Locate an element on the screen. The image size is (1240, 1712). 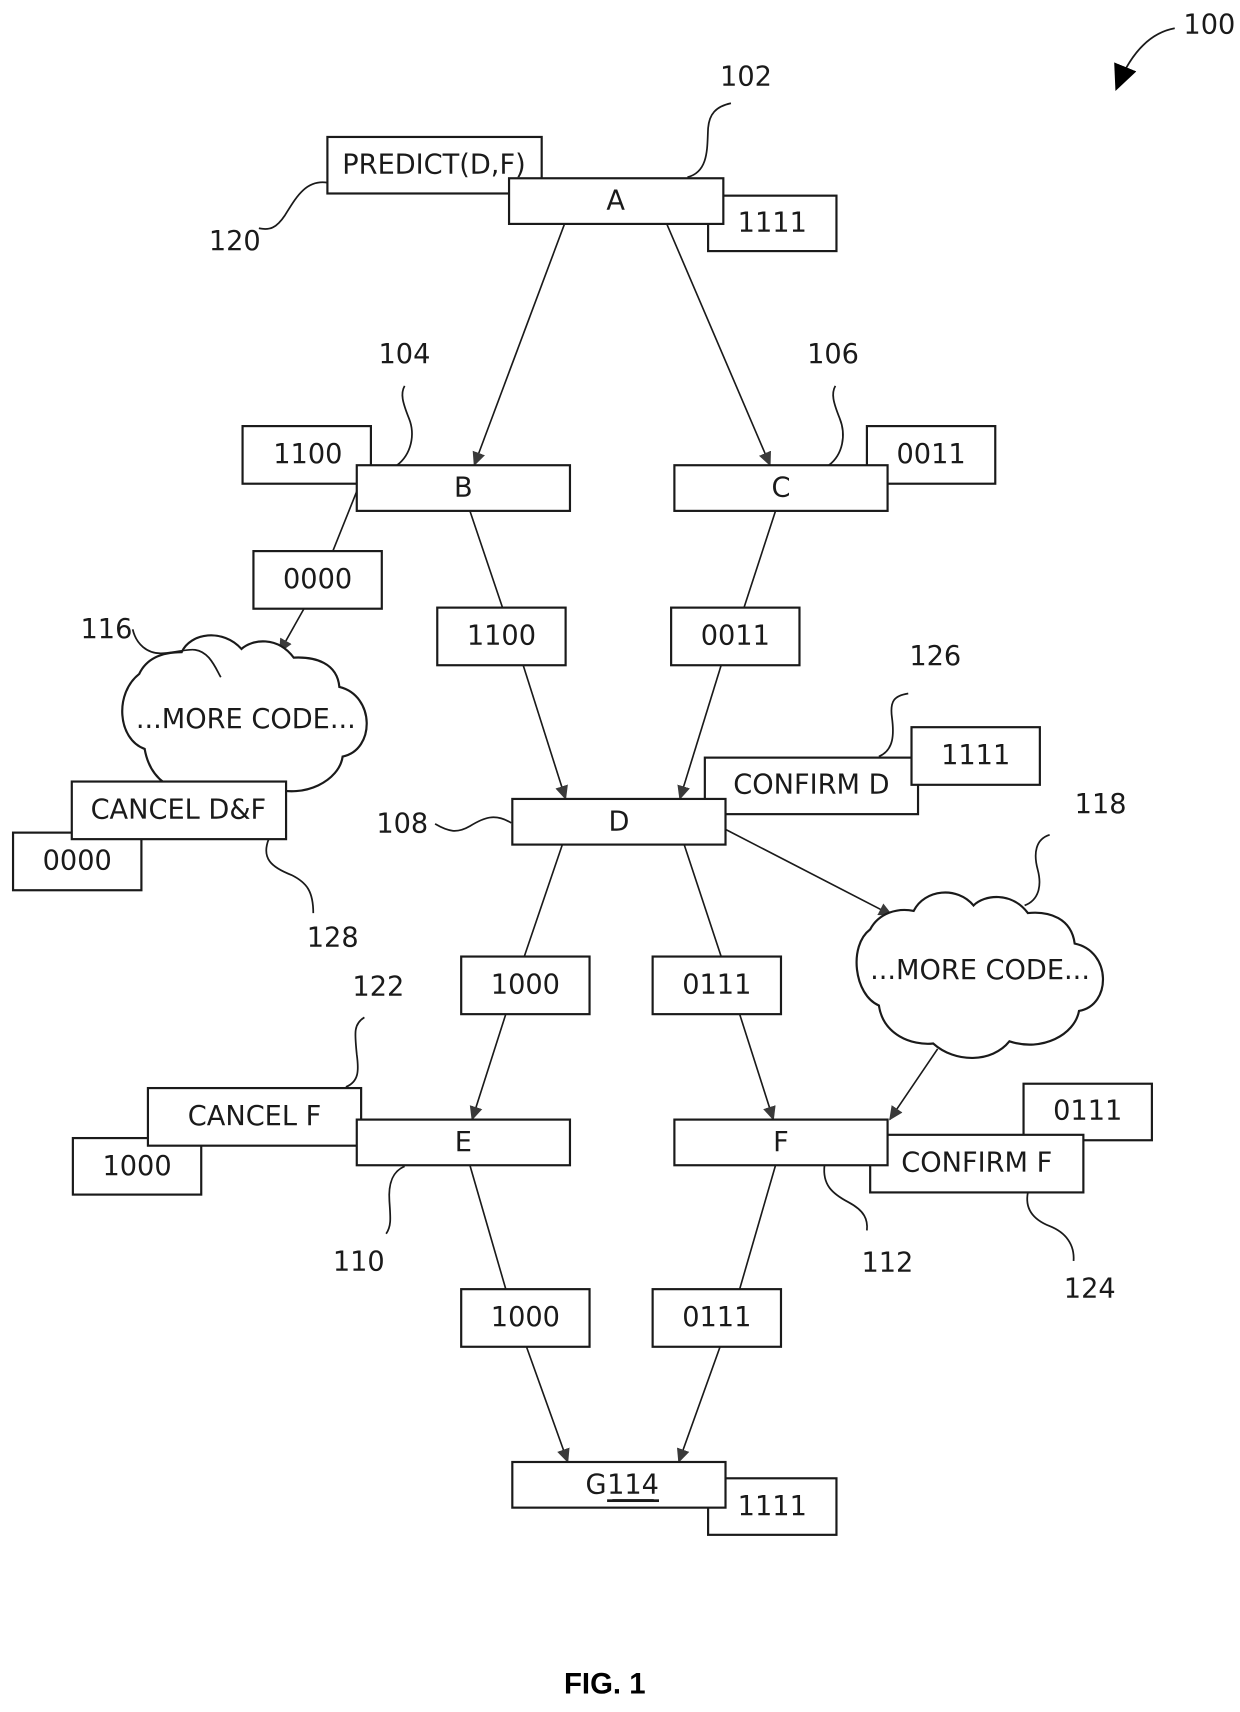
confirm-f-ref: 124 is located at coordinates (1090, 1289).